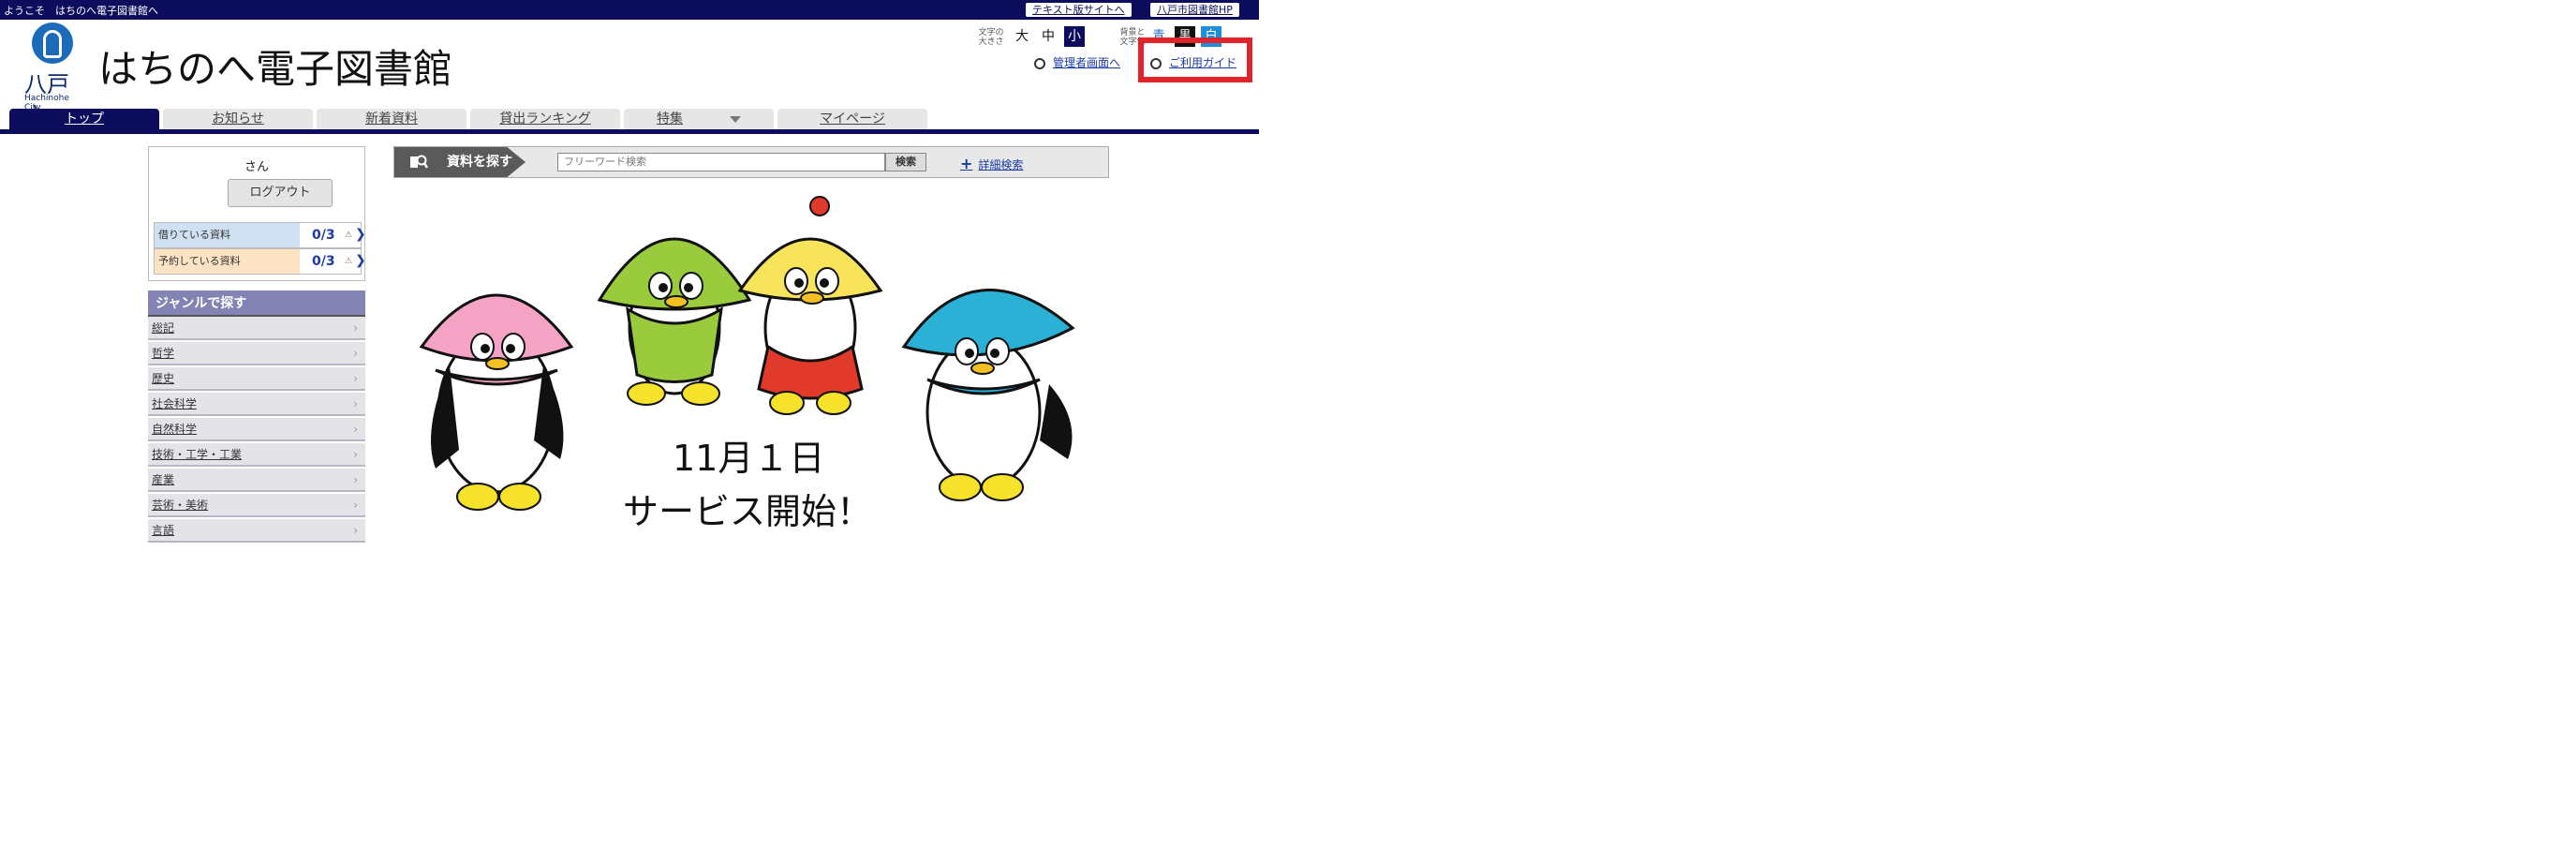  I want to click on genre-item-label: 自然科学, so click(175, 429).